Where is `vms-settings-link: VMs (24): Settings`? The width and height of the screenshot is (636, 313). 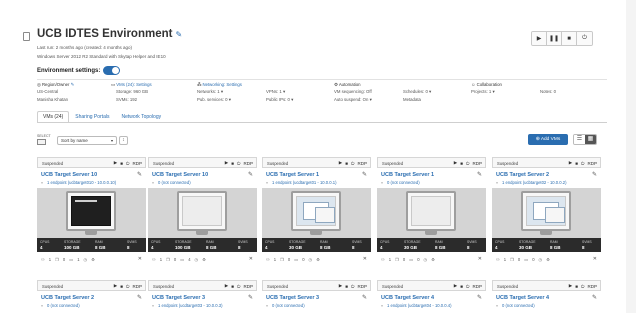
vms-settings-link: VMs (24): Settings is located at coordinates (133, 84).